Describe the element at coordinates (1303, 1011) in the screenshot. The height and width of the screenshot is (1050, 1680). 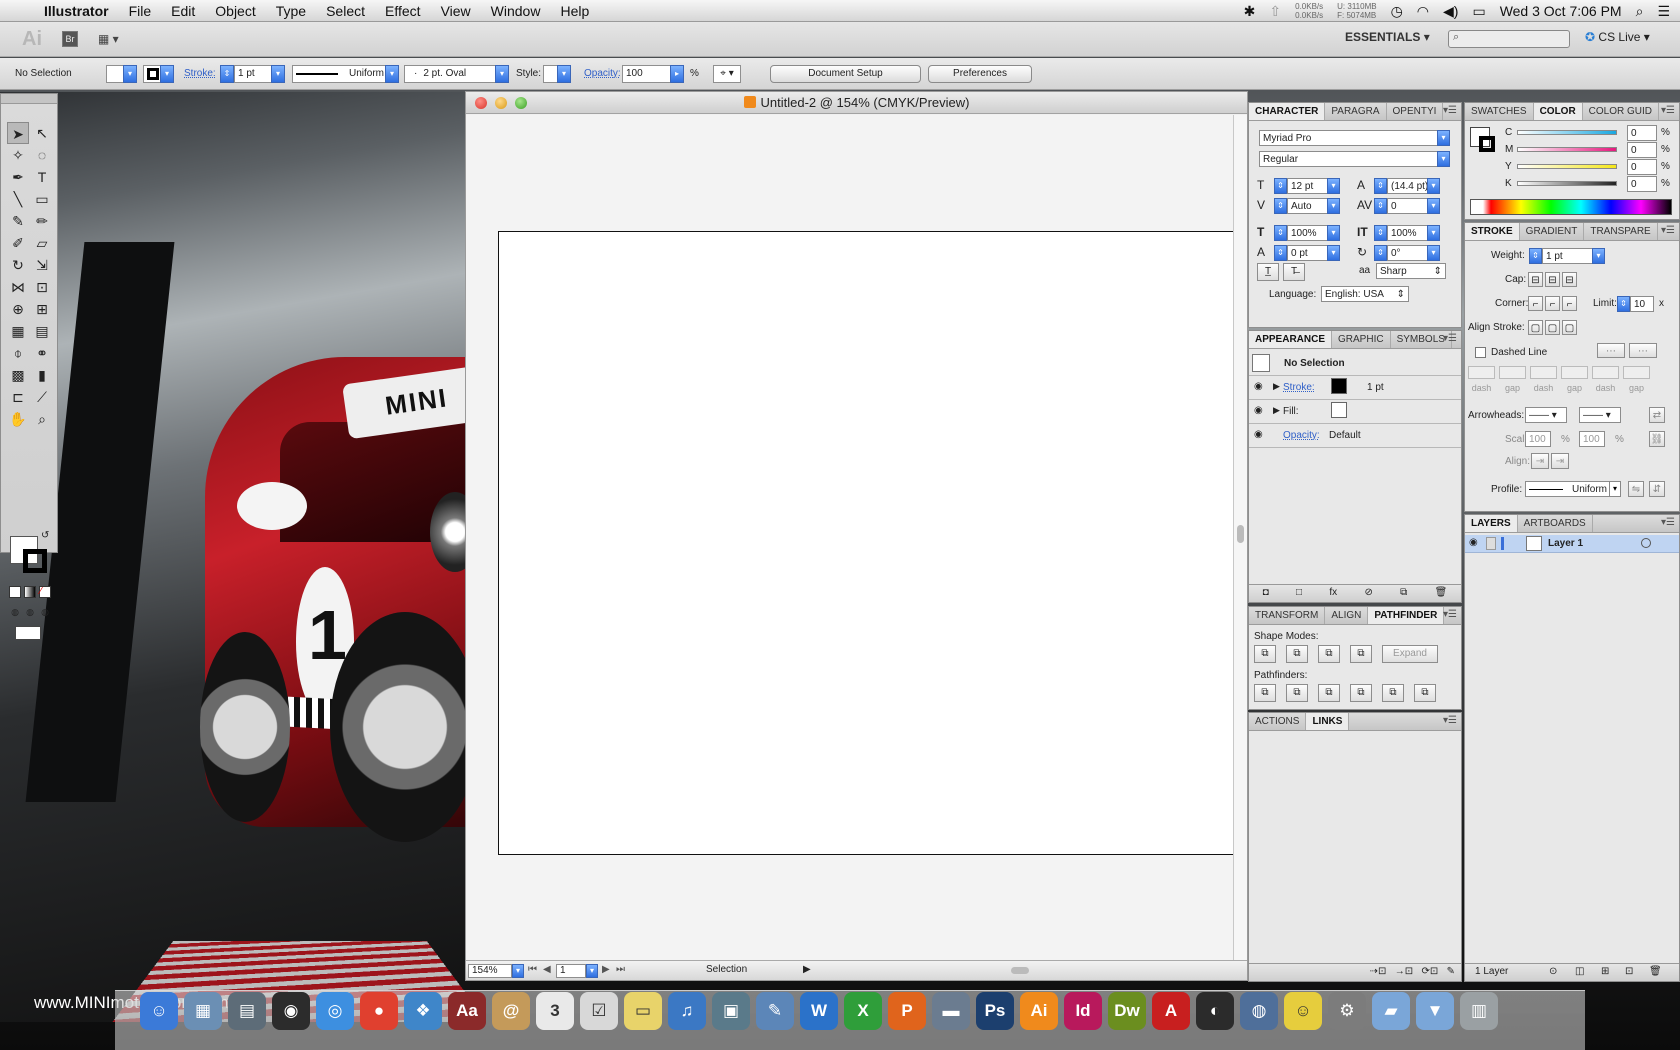
I see `notes-icon: ☺` at that location.